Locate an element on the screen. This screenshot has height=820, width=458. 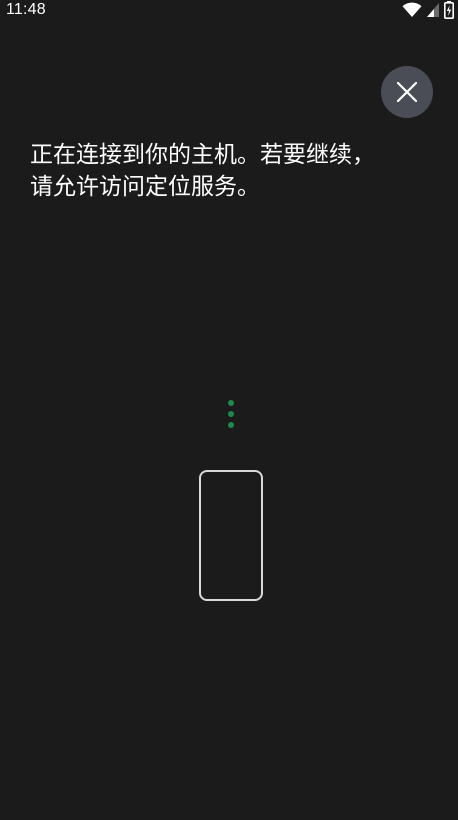
phone-outline-icon is located at coordinates (231, 535).